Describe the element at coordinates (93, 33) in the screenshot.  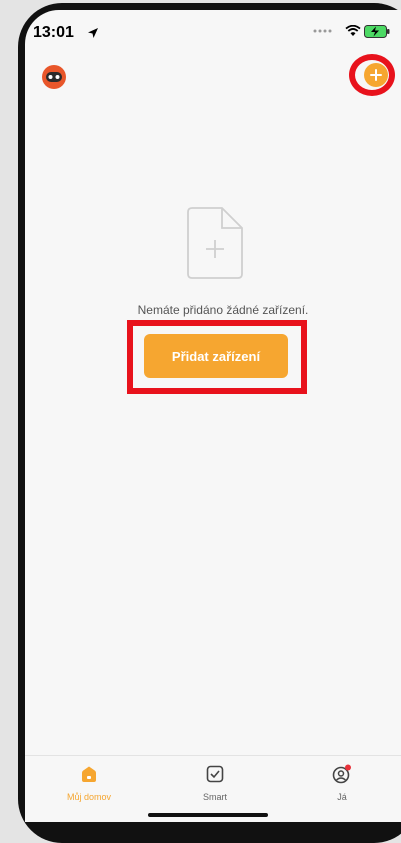
I see `location-arrow-icon` at that location.